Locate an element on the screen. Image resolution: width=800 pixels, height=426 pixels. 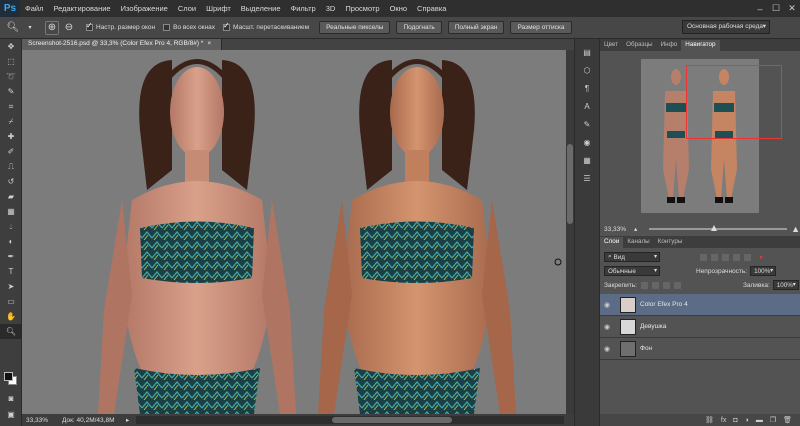
3d-panel-icon: ⬡ is located at coordinates (587, 70).